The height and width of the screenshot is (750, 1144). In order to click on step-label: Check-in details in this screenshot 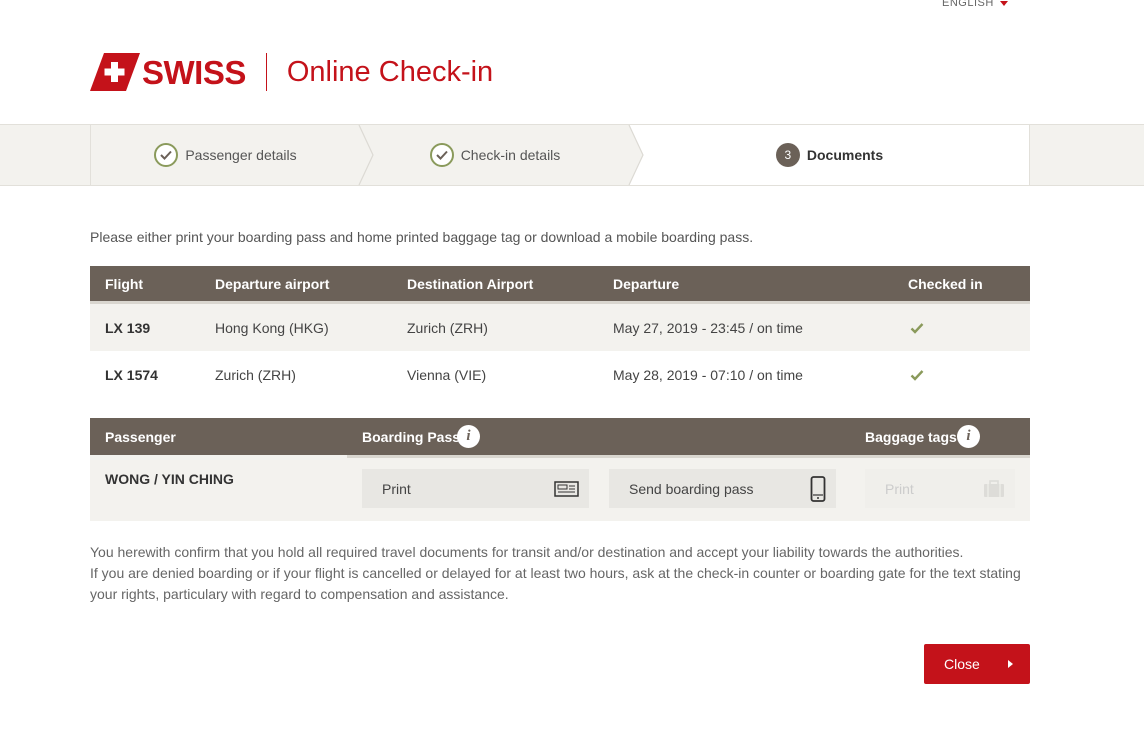, I will do `click(510, 155)`.